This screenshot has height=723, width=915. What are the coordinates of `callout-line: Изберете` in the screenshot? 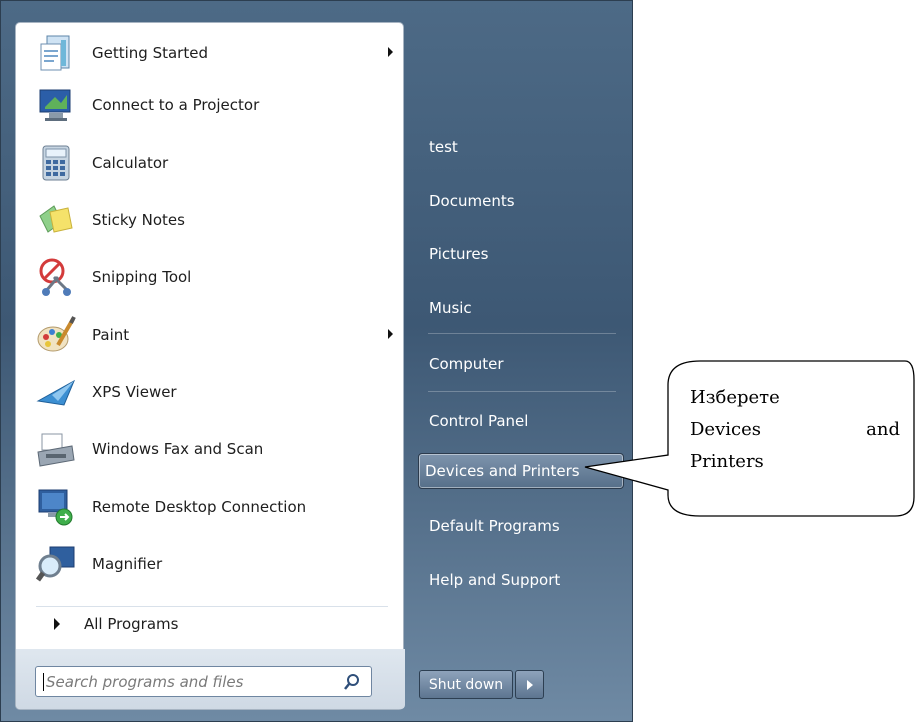 It's located at (735, 397).